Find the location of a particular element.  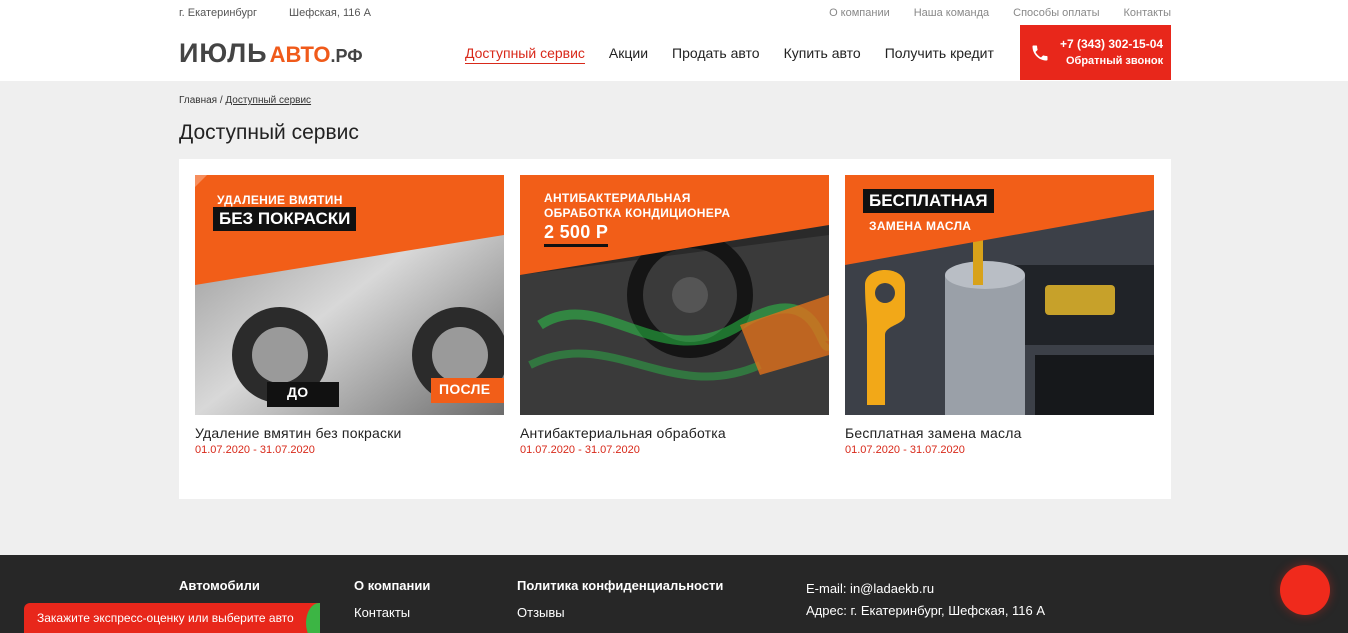

after-label: ПОСЛЕ is located at coordinates (465, 389).